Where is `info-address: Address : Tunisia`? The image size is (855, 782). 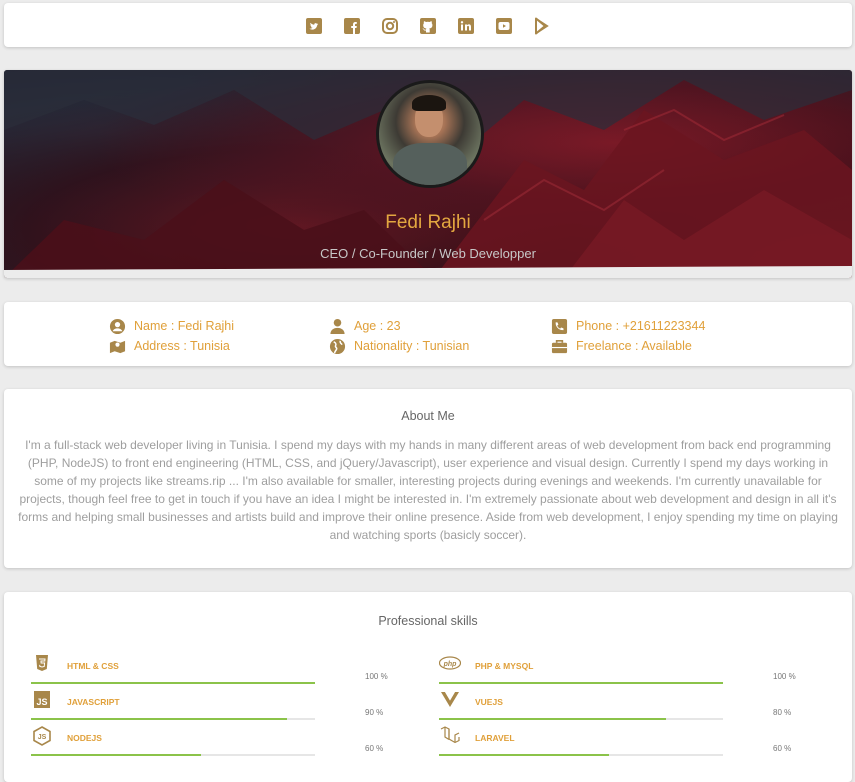
info-address: Address : Tunisia is located at coordinates (170, 346).